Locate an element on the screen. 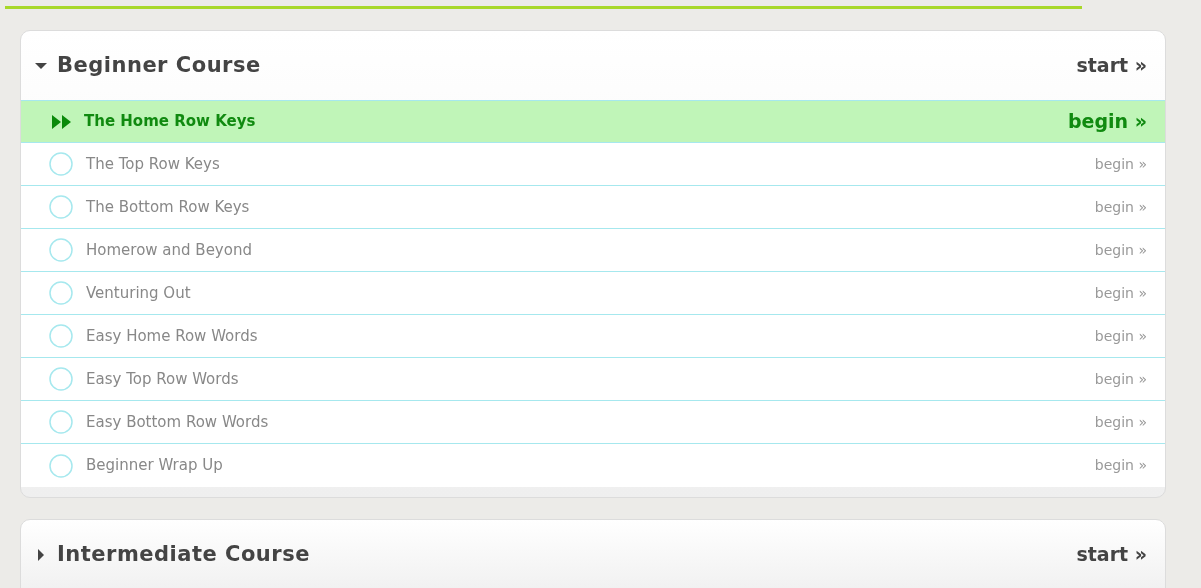 This screenshot has height=588, width=1201. lesson-title: The Home Row Keys is located at coordinates (170, 122).